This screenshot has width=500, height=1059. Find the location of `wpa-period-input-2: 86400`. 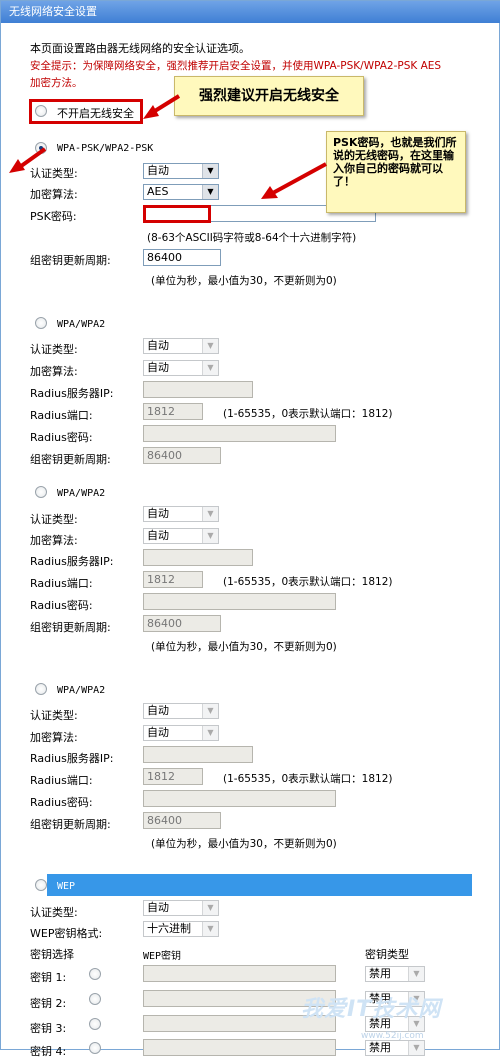

wpa-period-input-2: 86400 is located at coordinates (182, 623).